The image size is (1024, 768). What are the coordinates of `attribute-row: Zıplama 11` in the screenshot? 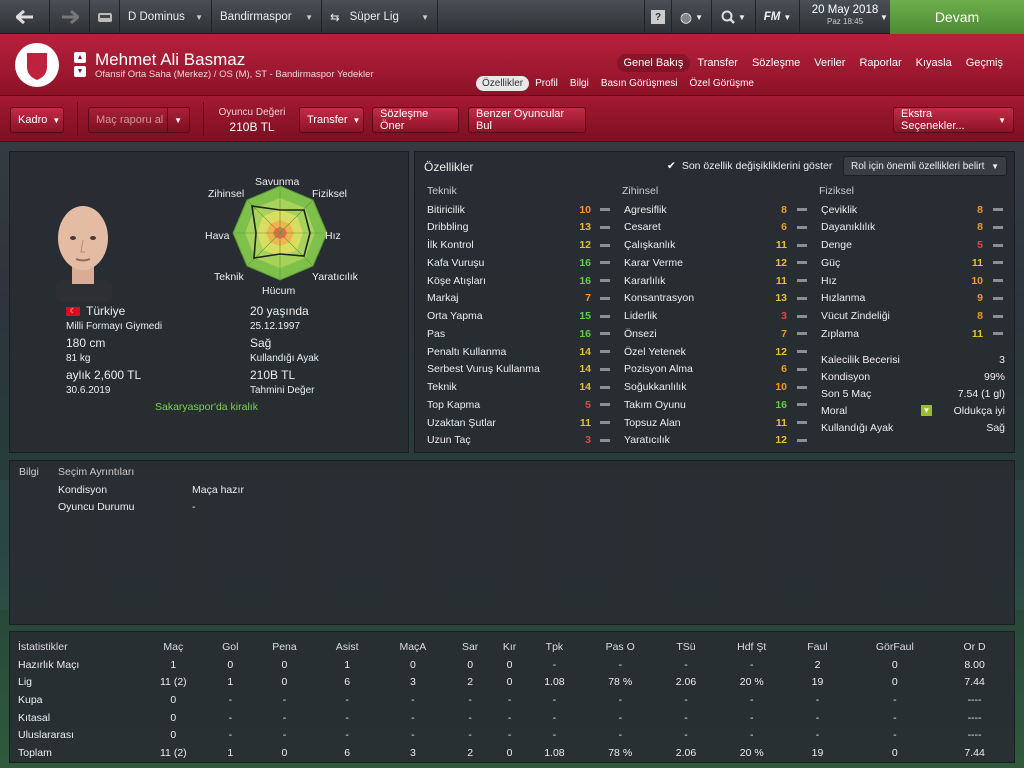 It's located at (913, 333).